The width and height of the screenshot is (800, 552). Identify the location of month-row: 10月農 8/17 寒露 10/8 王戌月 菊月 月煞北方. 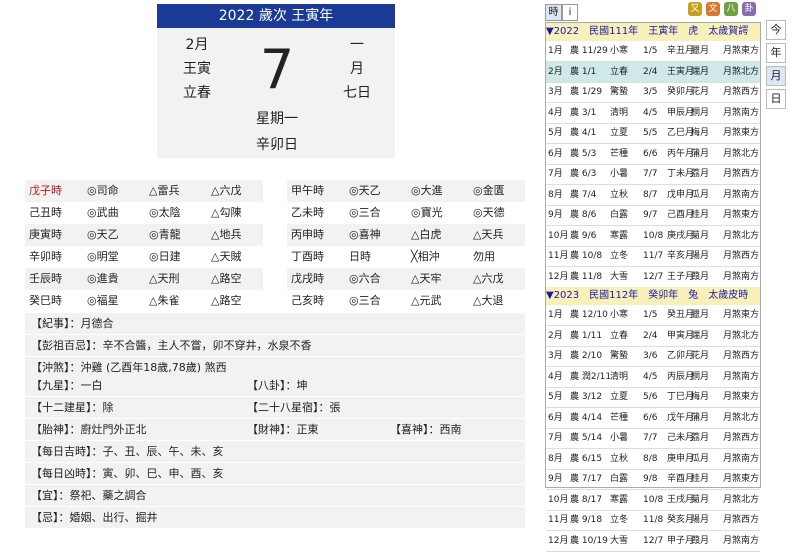
(653, 500).